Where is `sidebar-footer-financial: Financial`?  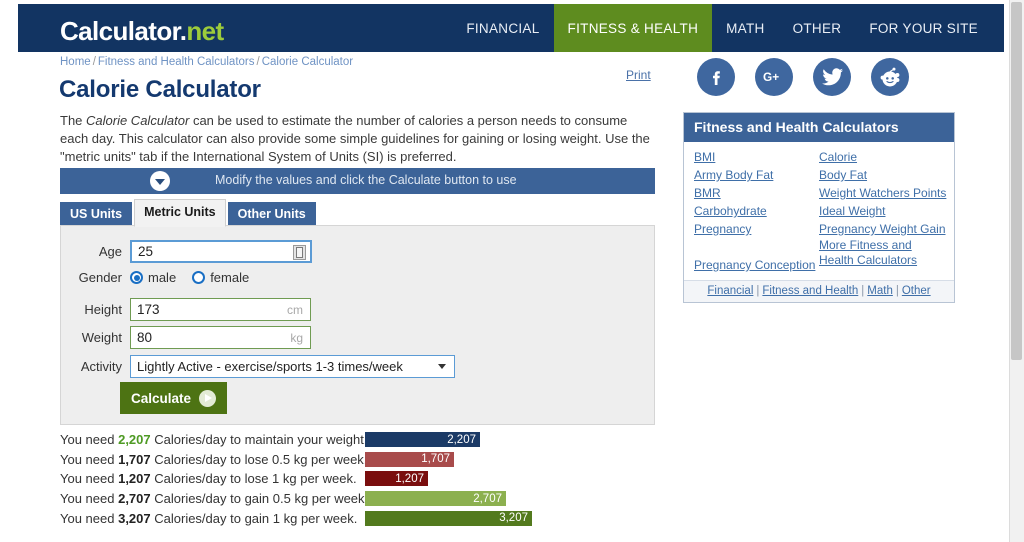
sidebar-footer-financial: Financial is located at coordinates (730, 291).